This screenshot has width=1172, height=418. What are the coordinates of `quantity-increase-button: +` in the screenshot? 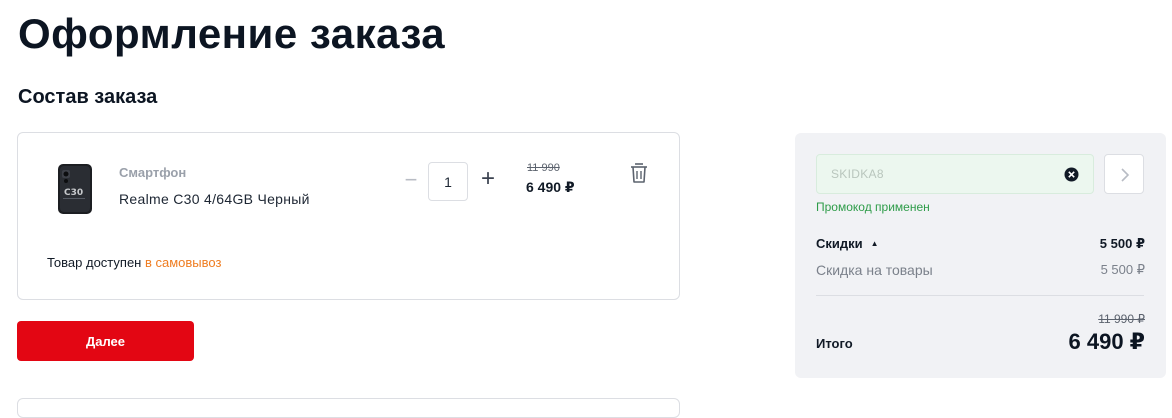 It's located at (488, 179).